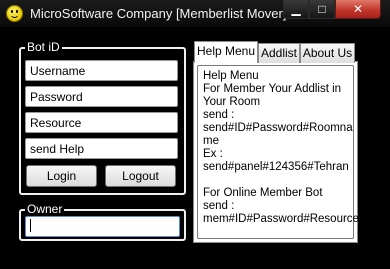 The image size is (390, 269). I want to click on minimize-button: ▁, so click(296, 9).